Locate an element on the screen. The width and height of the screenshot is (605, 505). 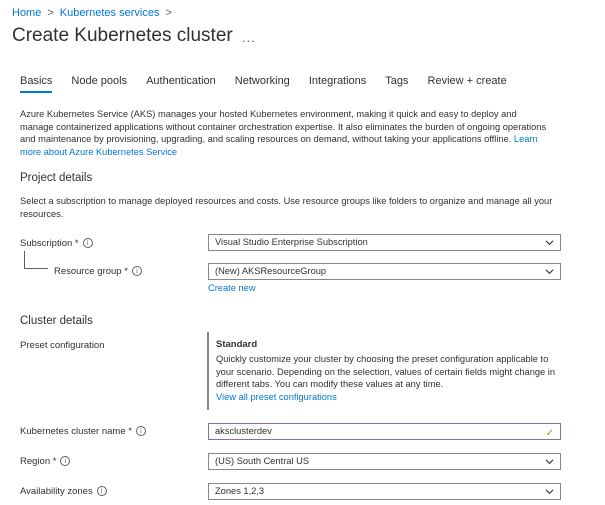
subscription-label-row: Subscription * i is located at coordinates (56, 243).